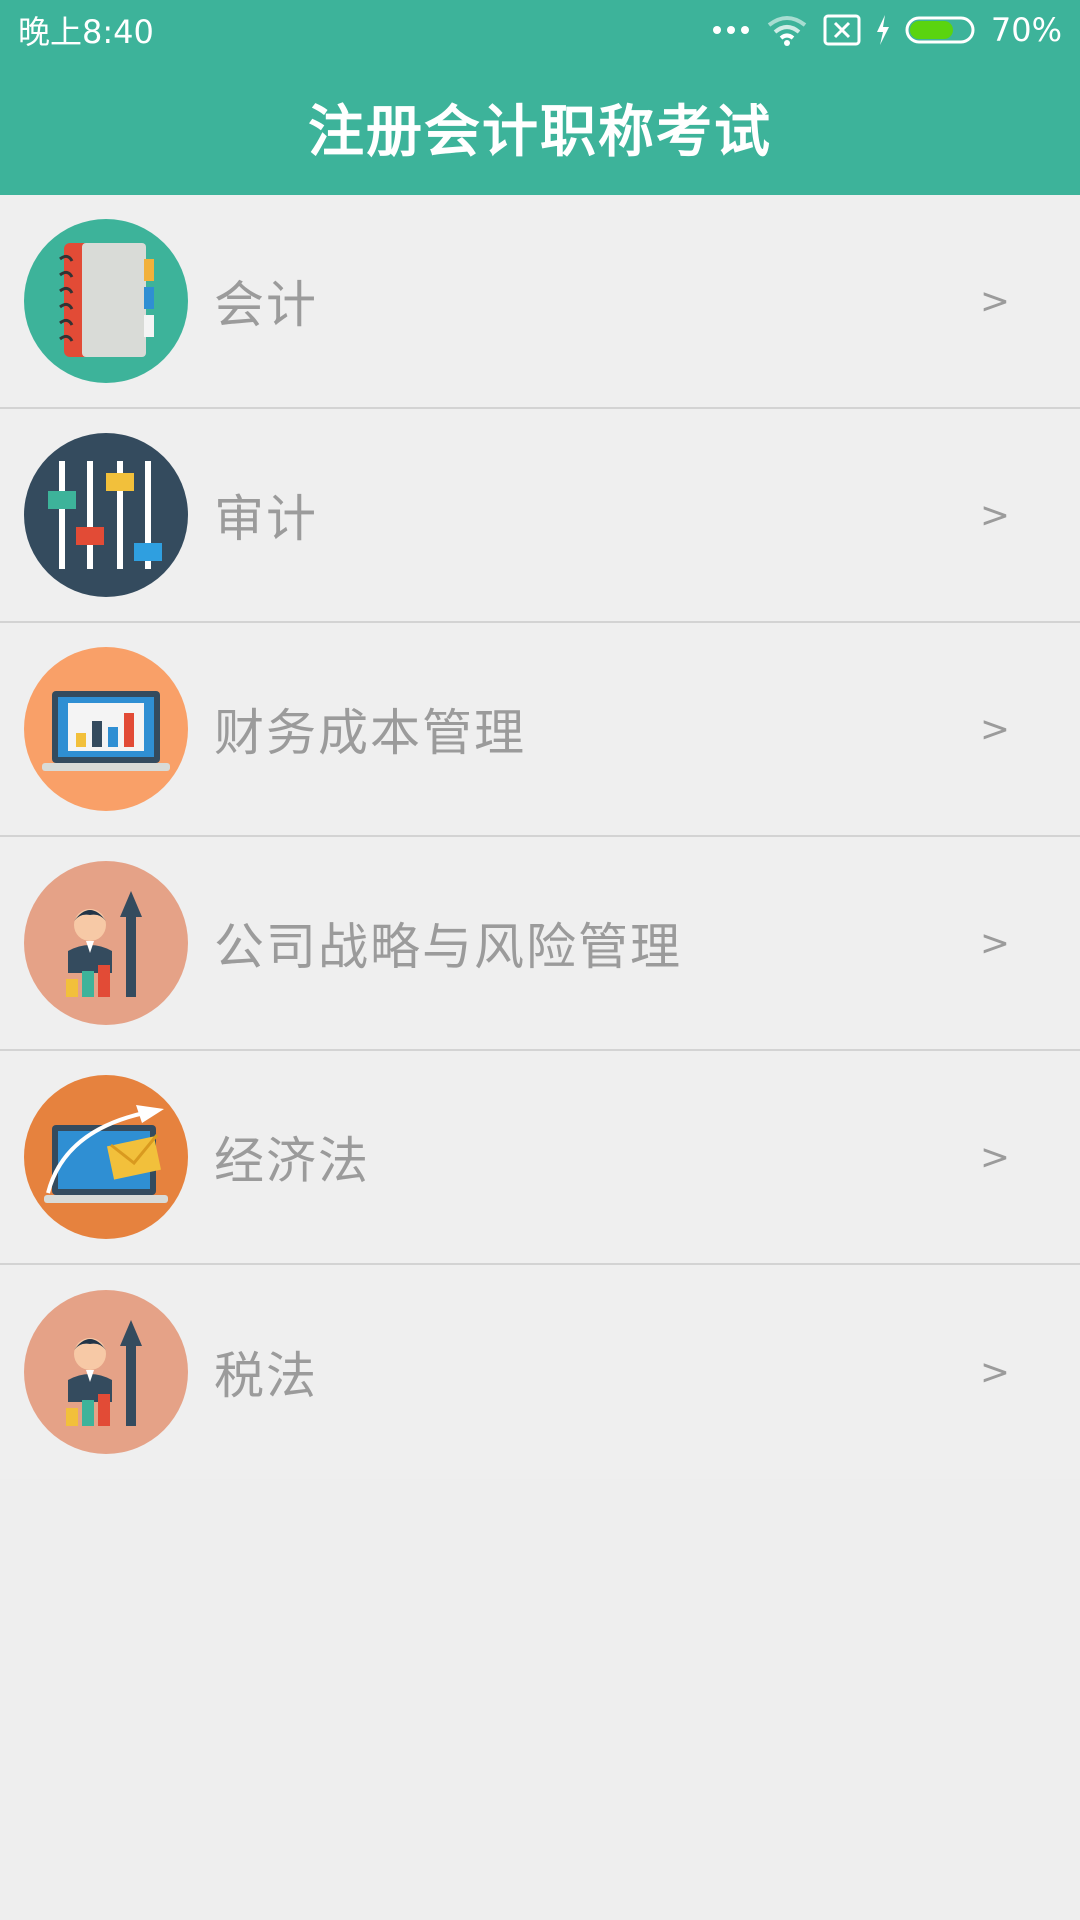  I want to click on title-bar: 注册会计职称考试, so click(540, 127).